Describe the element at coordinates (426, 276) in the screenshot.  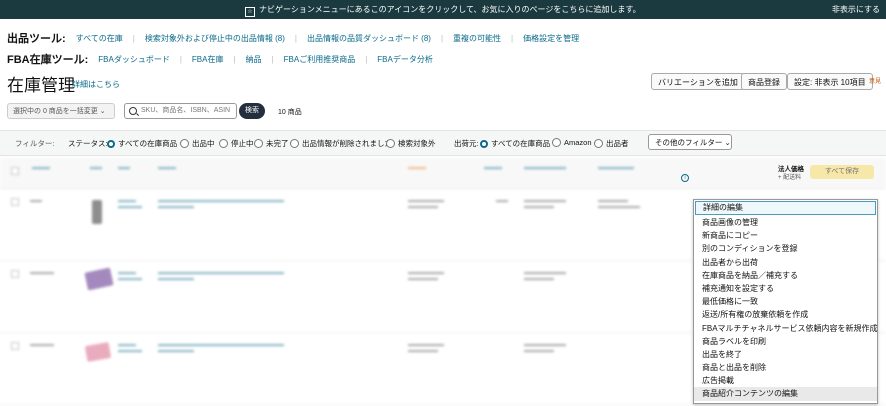
I see `row-date: ▬▬▬▬▬▬ ▬▬▬▬▬` at that location.